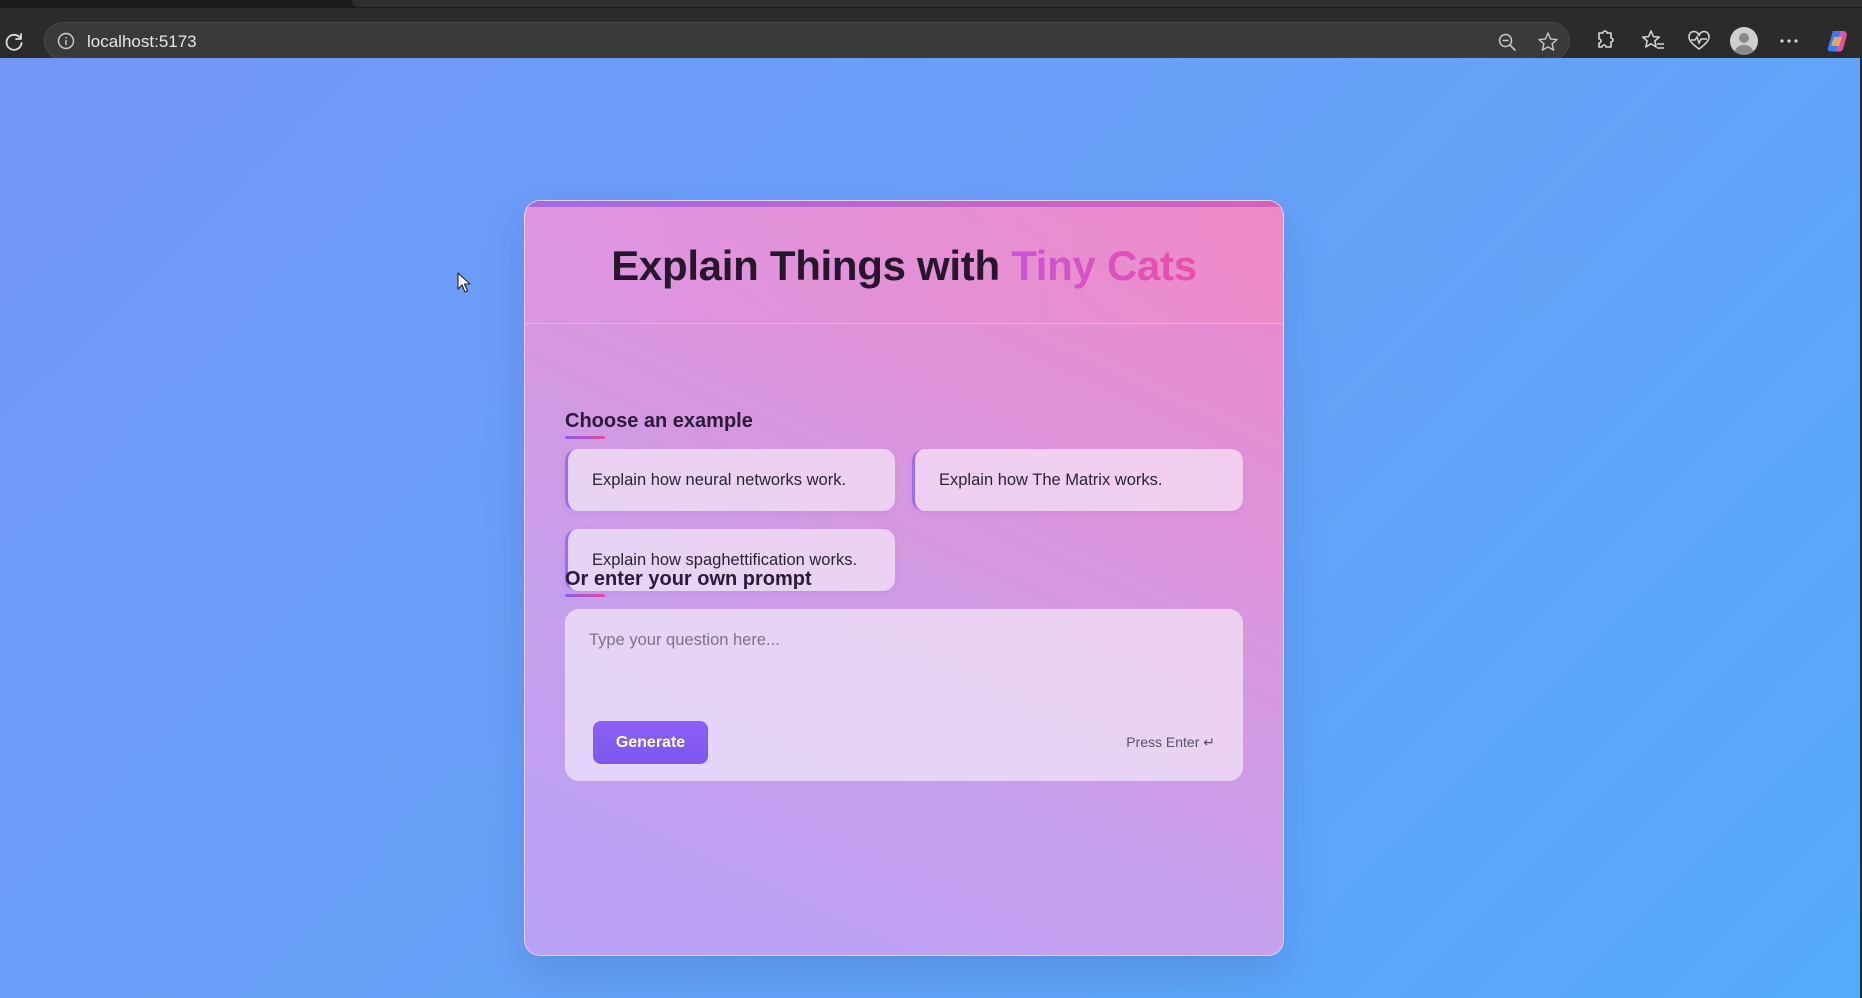  I want to click on prompt-label: Or enter your own prompt, so click(688, 579).